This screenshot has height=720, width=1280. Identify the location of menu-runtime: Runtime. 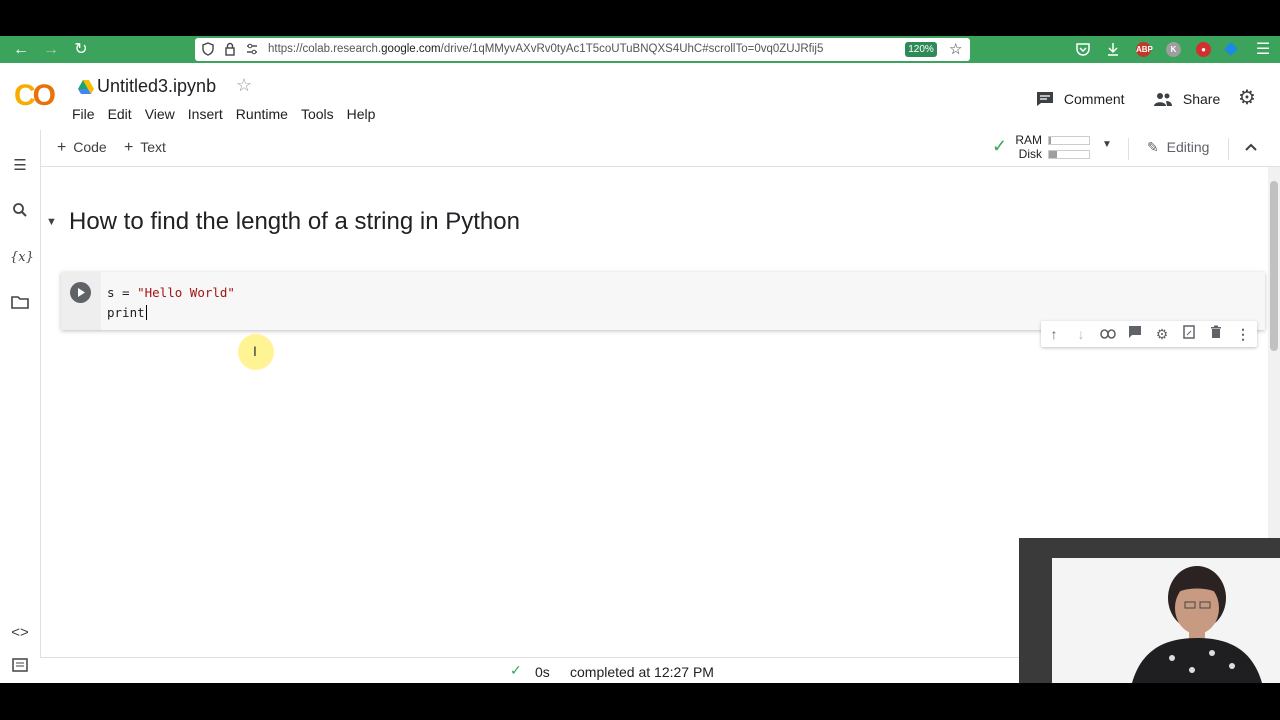
(262, 114).